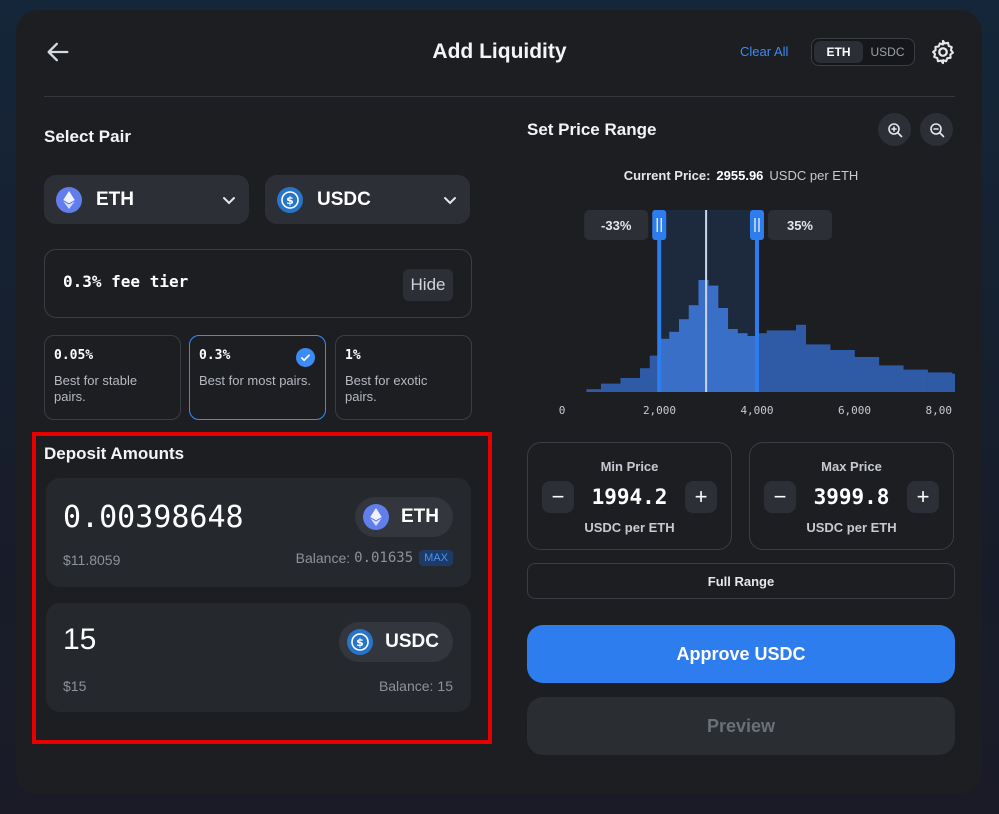 The width and height of the screenshot is (999, 814). Describe the element at coordinates (562, 410) in the screenshot. I see `x-tick-label: 0` at that location.